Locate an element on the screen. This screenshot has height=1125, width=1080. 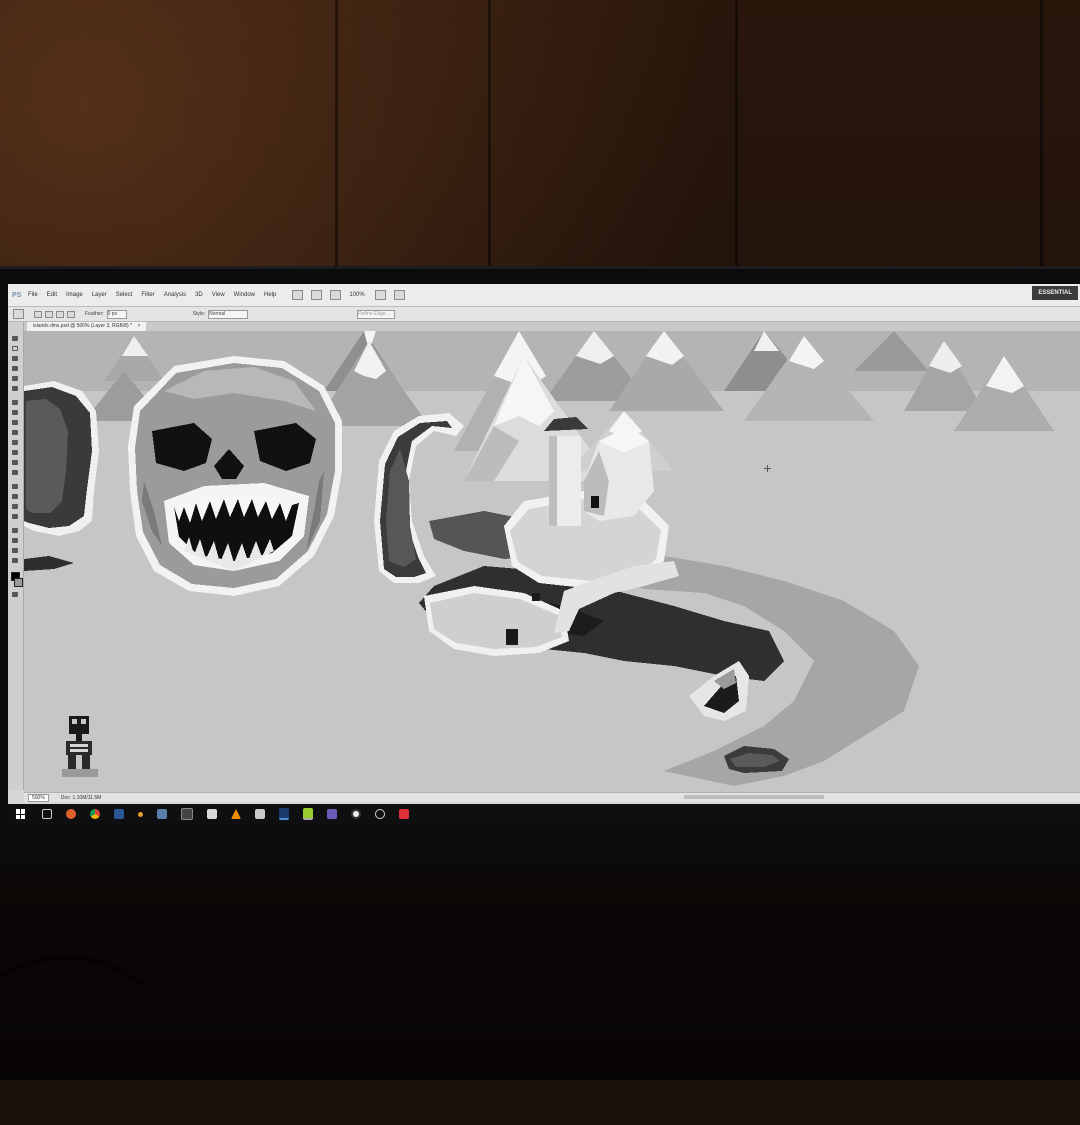
menu-edit: Edit is located at coordinates (52, 295).